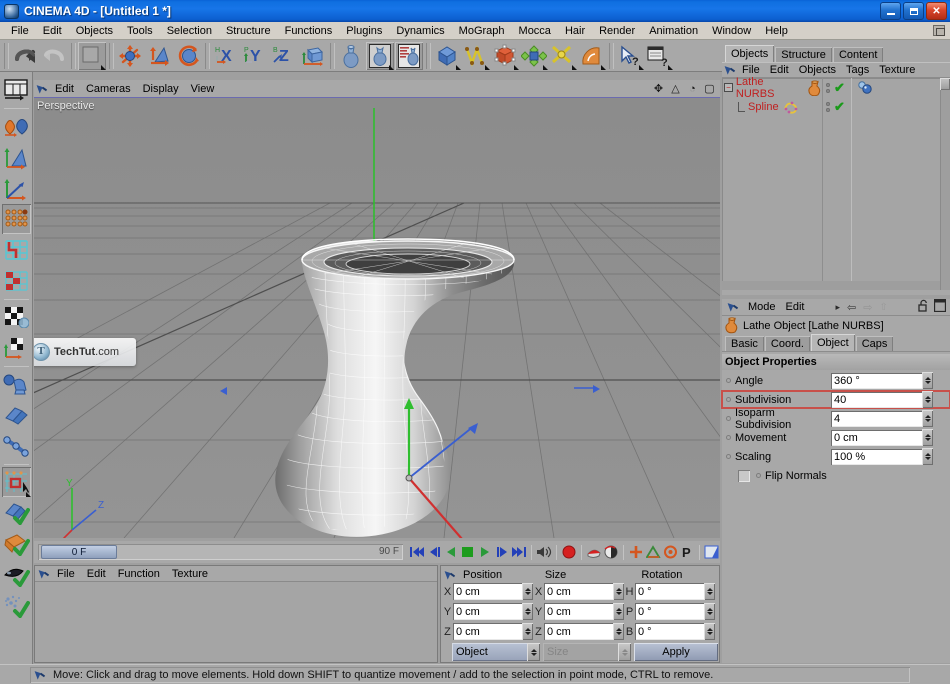  I want to click on om-menu-texture: Texture, so click(897, 70).